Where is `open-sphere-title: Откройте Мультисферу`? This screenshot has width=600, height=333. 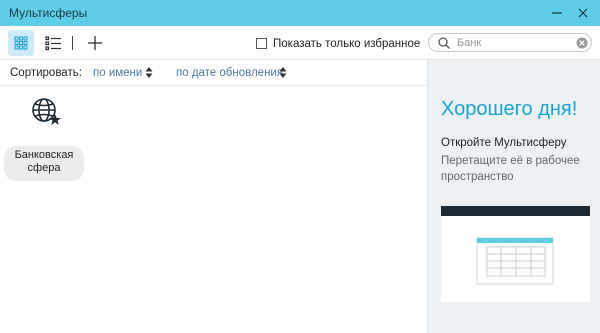
open-sphere-title: Откройте Мультисферу is located at coordinates (504, 143).